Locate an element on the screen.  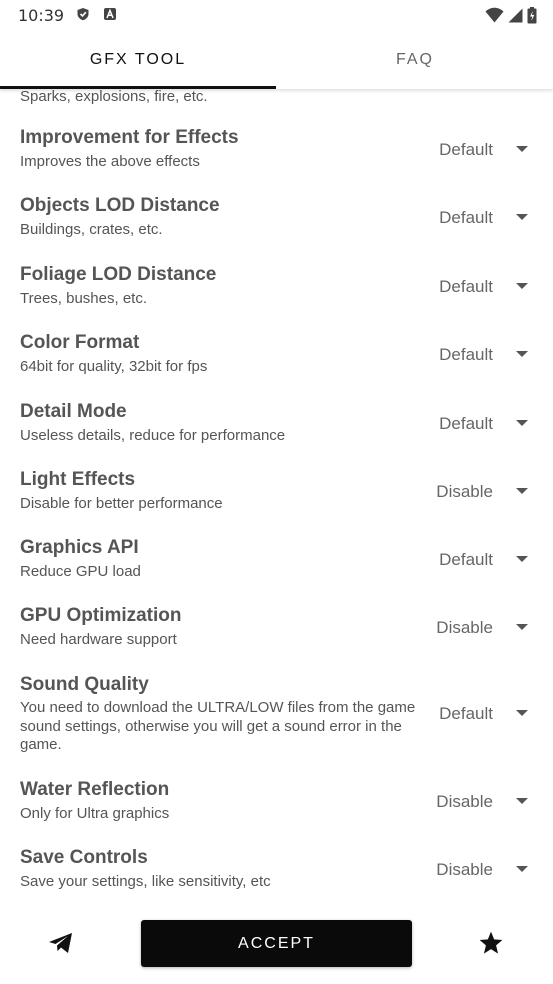
tab-faq: FAQ is located at coordinates (415, 59).